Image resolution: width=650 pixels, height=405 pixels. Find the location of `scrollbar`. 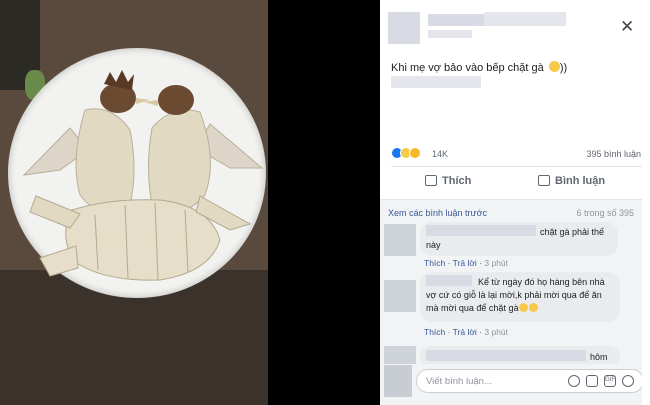

scrollbar is located at coordinates (646, 202).